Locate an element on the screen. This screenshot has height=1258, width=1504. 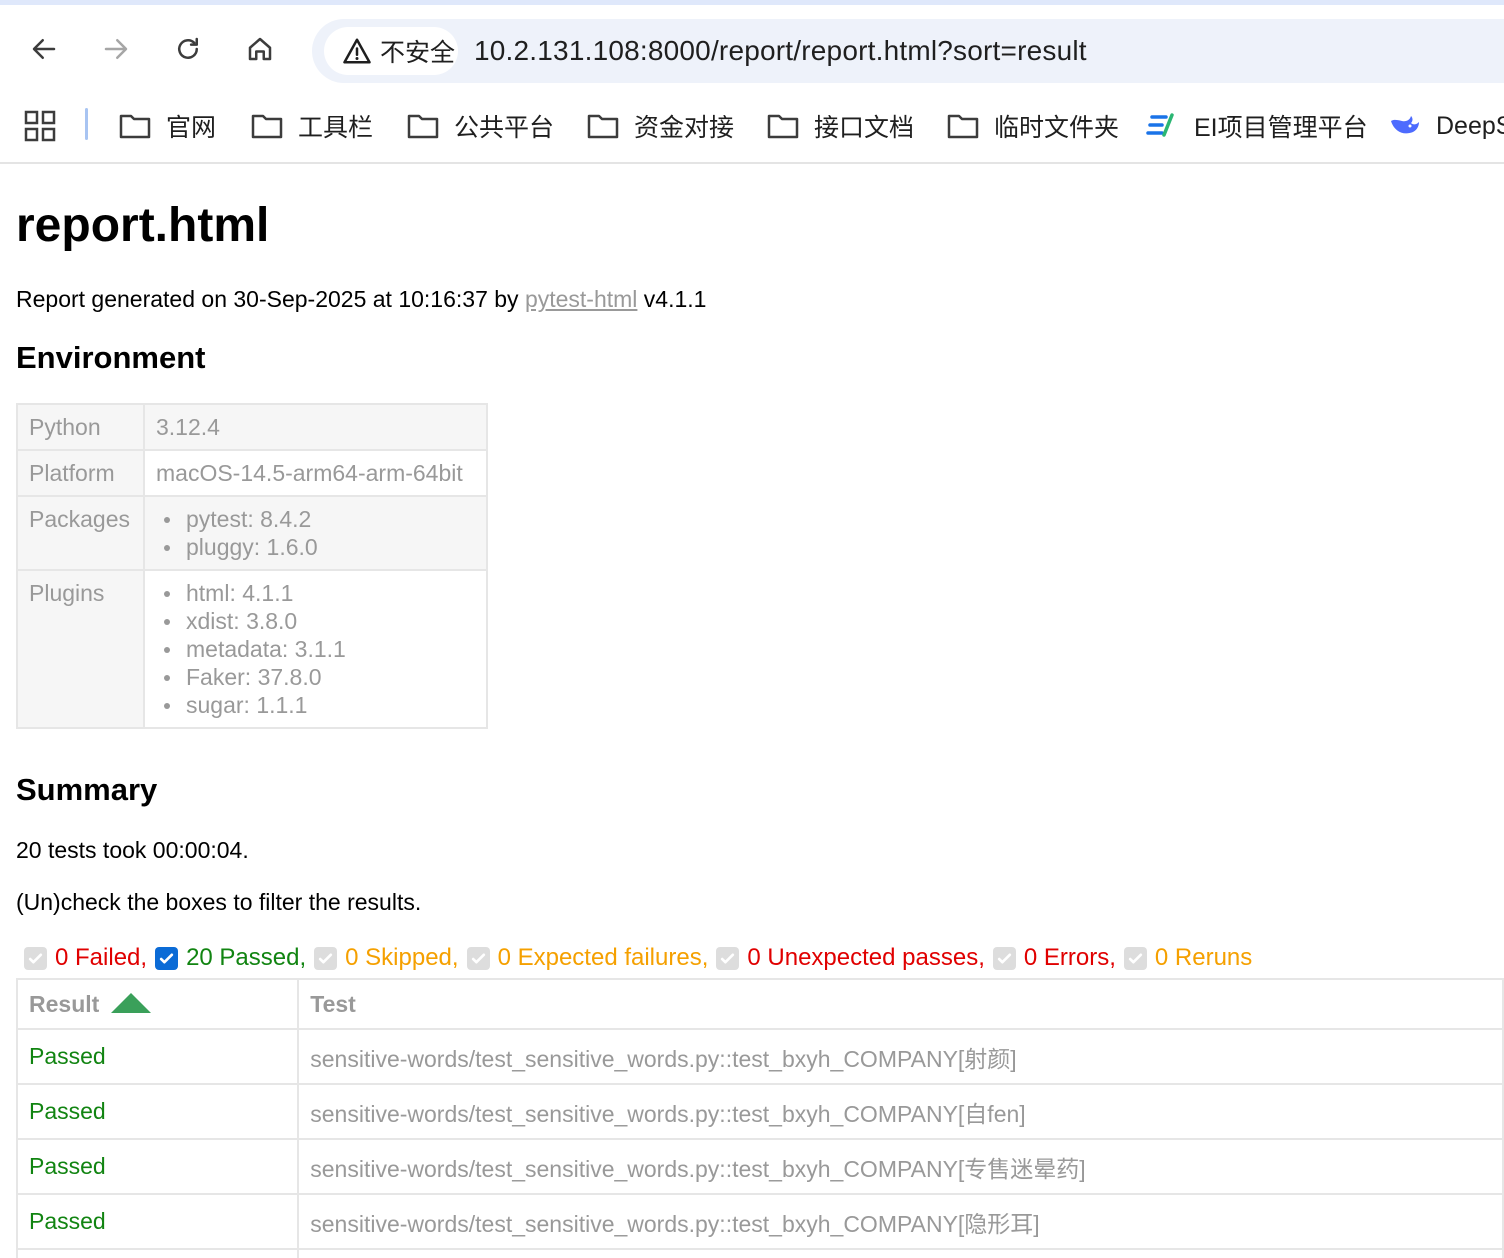
bookmark-label: 资金对接 is located at coordinates (684, 128).